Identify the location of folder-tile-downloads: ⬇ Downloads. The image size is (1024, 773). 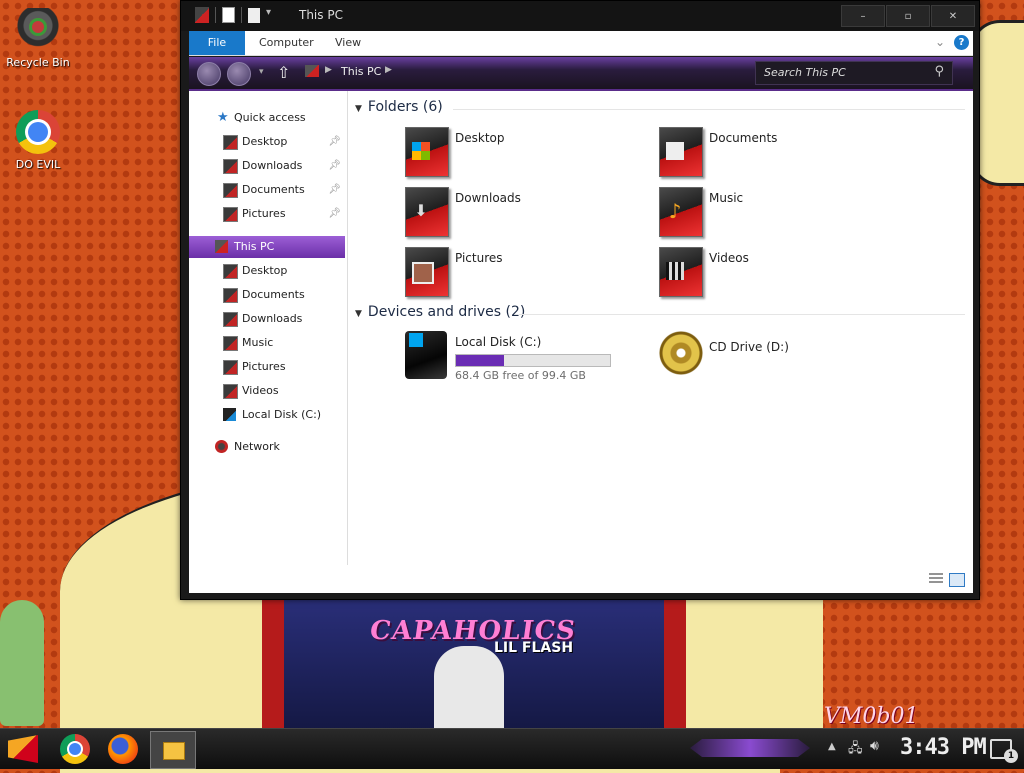
(525, 214).